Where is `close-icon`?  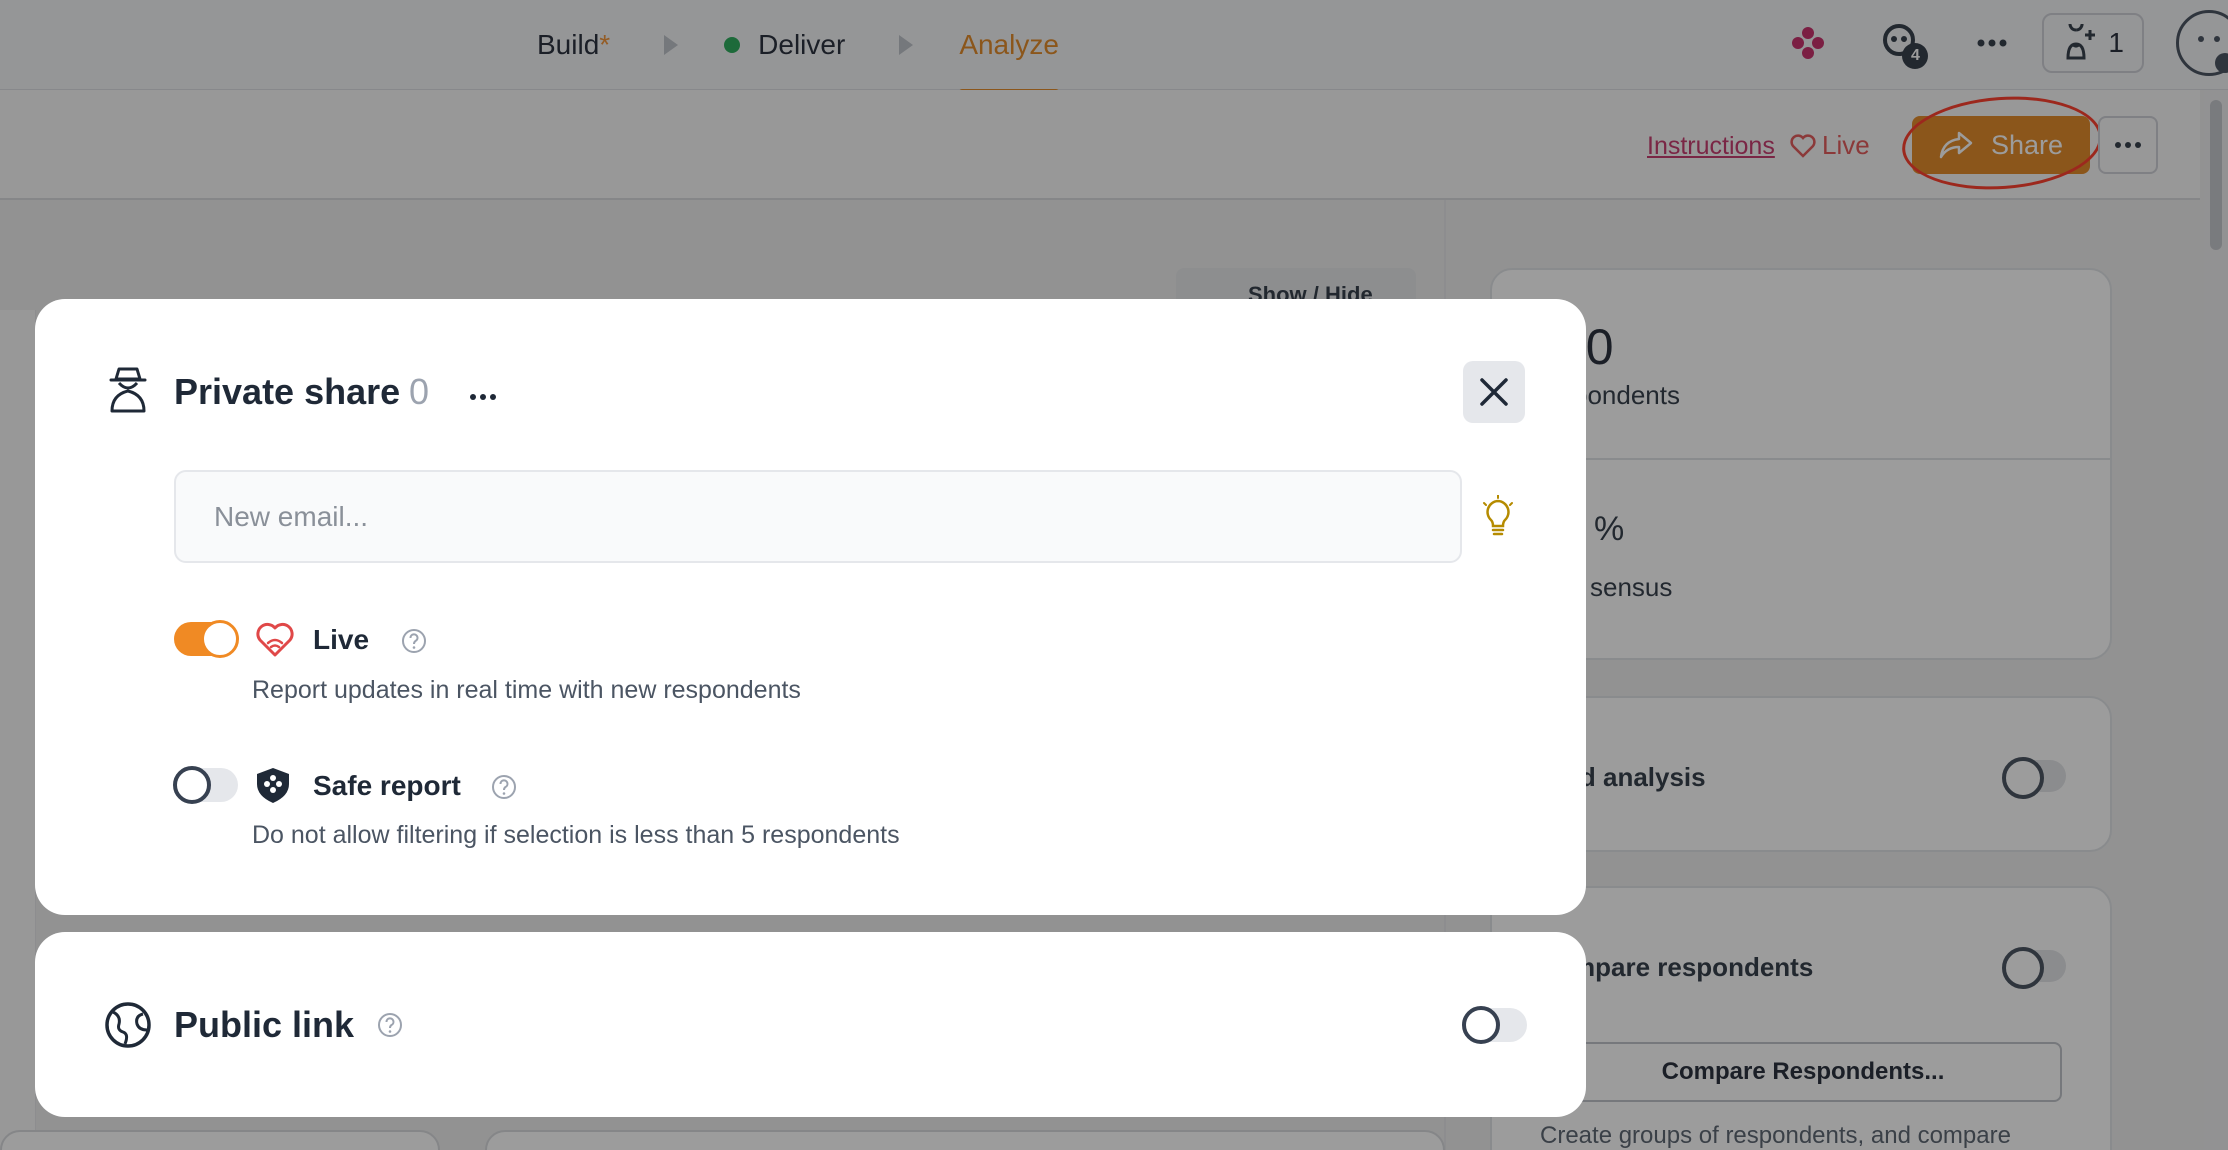 close-icon is located at coordinates (1494, 392).